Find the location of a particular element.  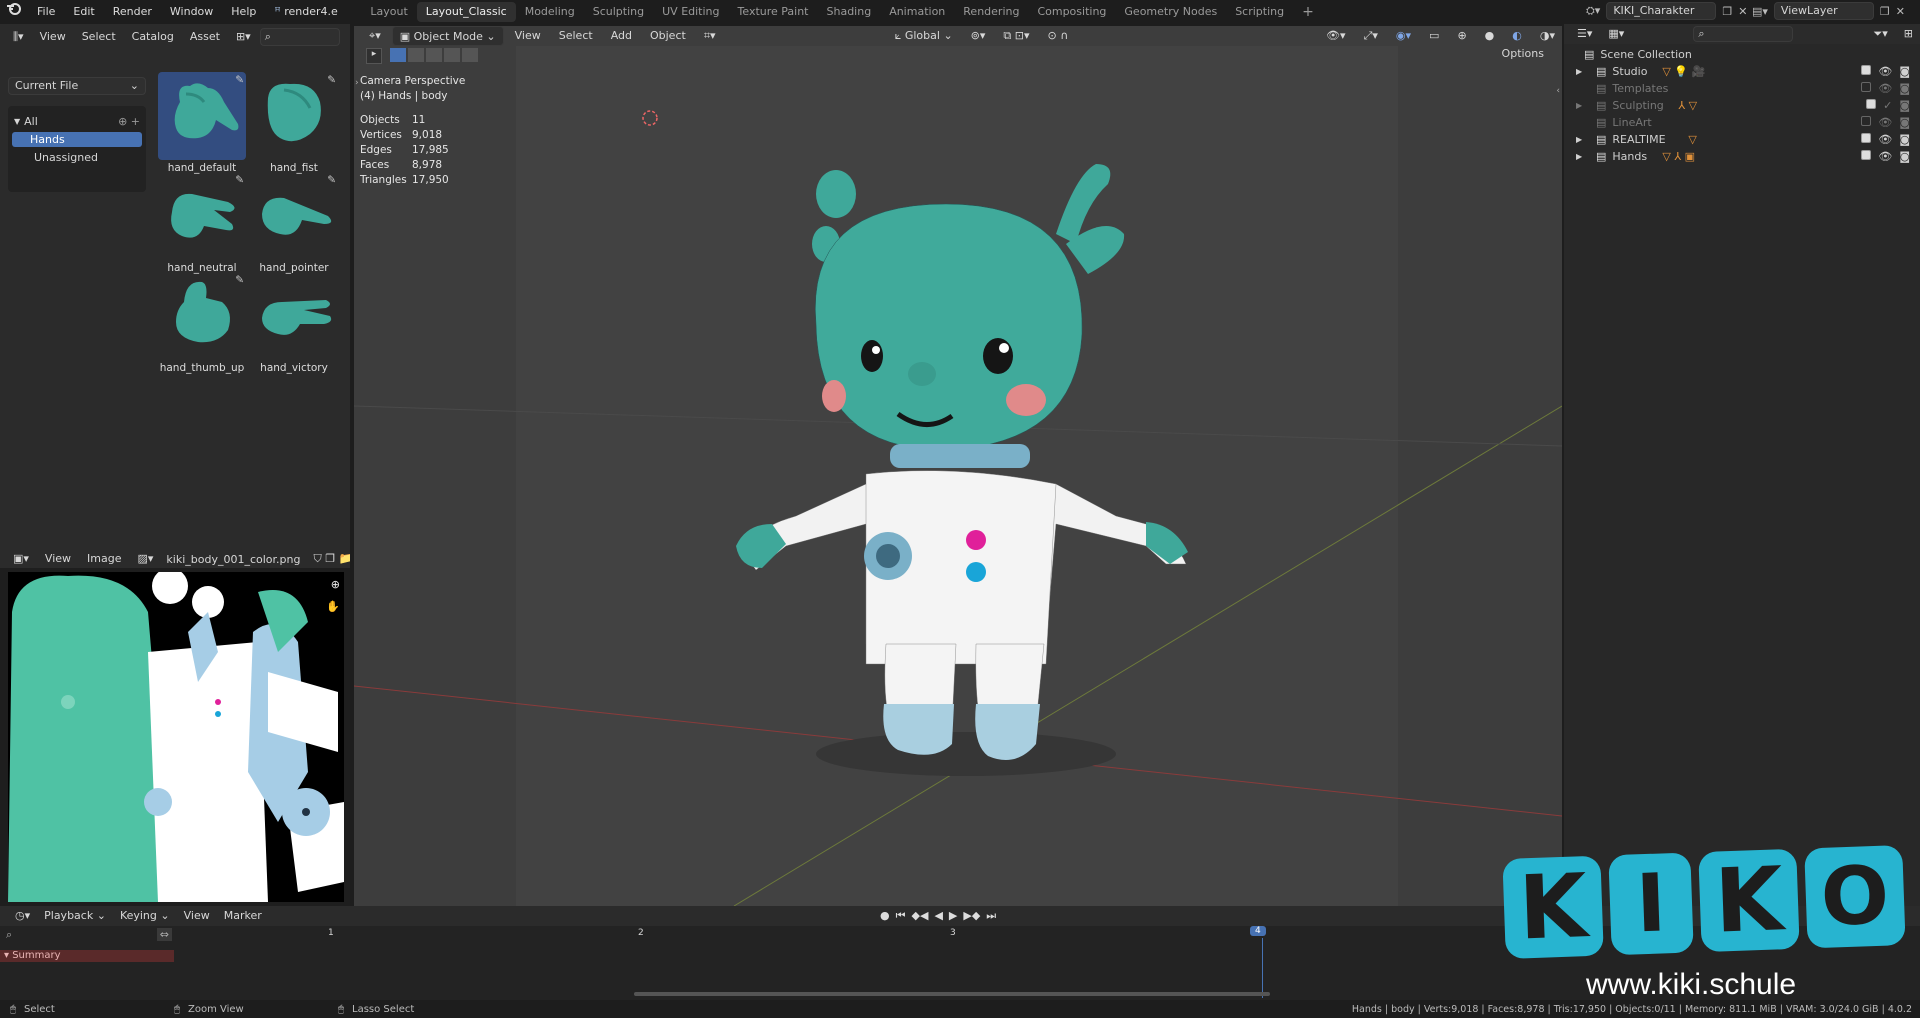

swap-icon: ⇔ is located at coordinates (164, 934).